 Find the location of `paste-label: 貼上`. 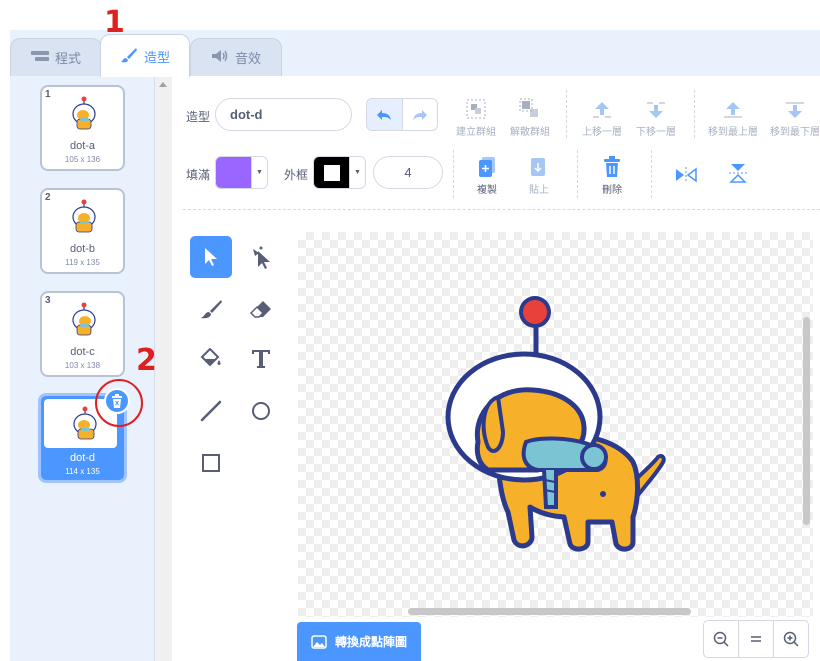

paste-label: 貼上 is located at coordinates (539, 190).